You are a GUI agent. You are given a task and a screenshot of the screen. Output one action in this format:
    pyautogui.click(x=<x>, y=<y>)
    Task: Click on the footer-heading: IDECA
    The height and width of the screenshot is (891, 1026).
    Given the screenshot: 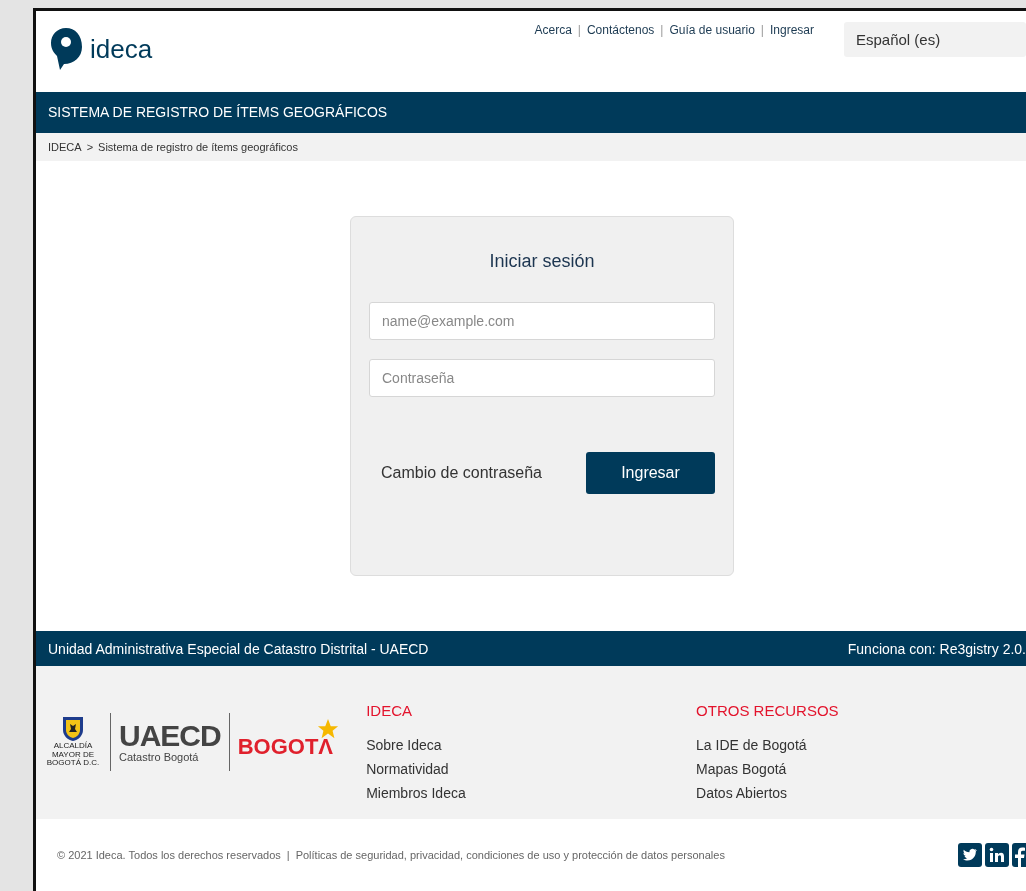 What is the action you would take?
    pyautogui.click(x=389, y=710)
    